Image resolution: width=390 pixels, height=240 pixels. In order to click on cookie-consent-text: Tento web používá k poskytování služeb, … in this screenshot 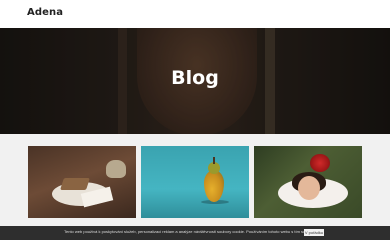, I will do `click(192, 231)`.